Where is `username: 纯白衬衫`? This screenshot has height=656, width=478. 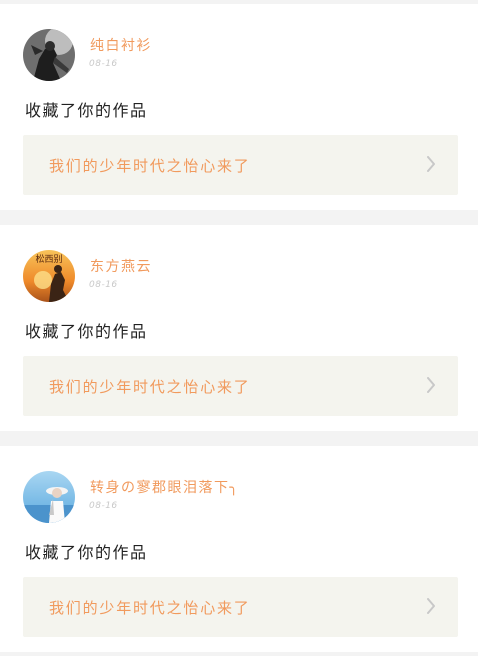 username: 纯白衬衫 is located at coordinates (121, 45).